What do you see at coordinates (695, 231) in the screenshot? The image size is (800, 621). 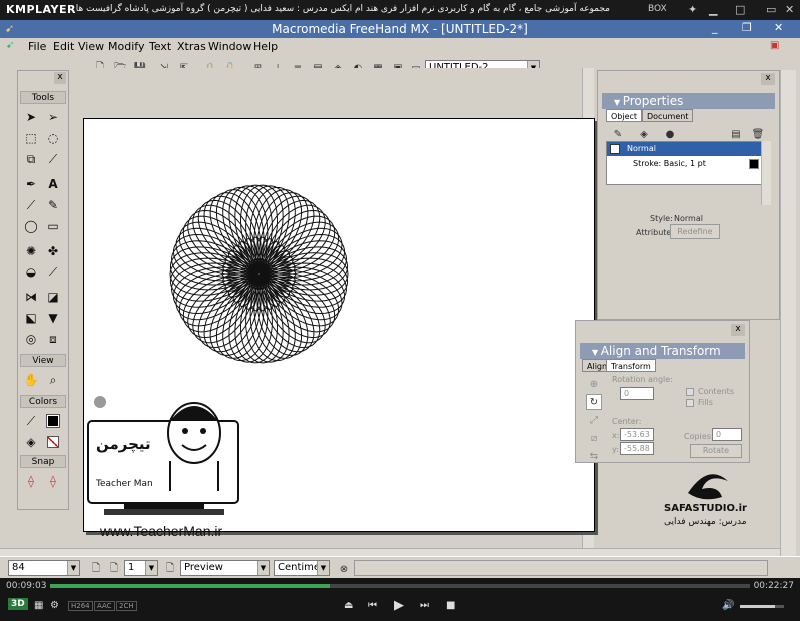 I see `redefine-button: Redefine` at bounding box center [695, 231].